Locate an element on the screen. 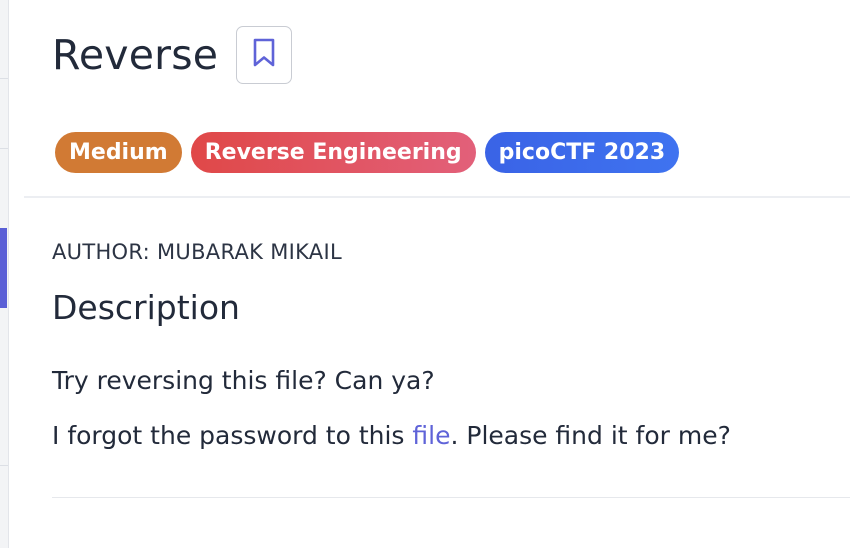 This screenshot has width=850, height=548. bookmark-icon is located at coordinates (264, 55).